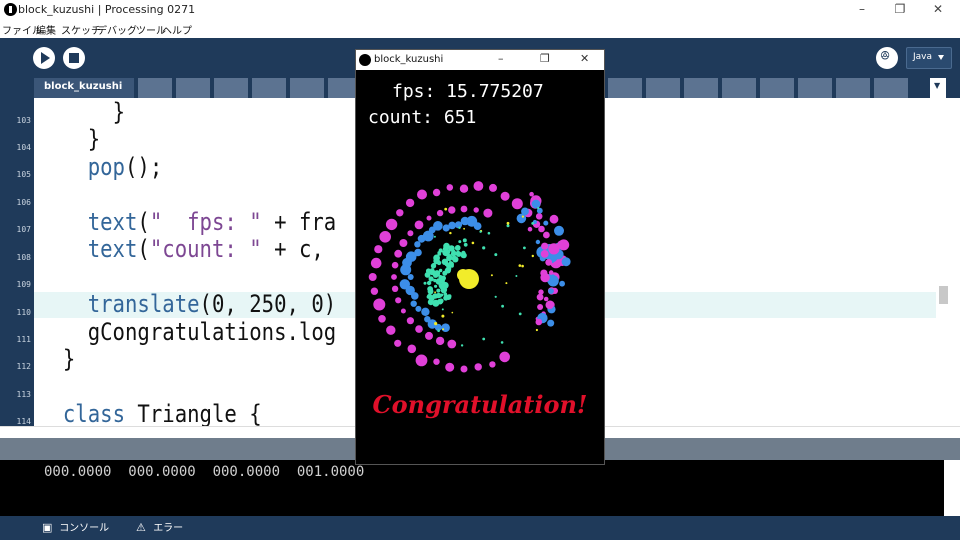  Describe the element at coordinates (943, 295) in the screenshot. I see `scrollbar-thumb` at that location.